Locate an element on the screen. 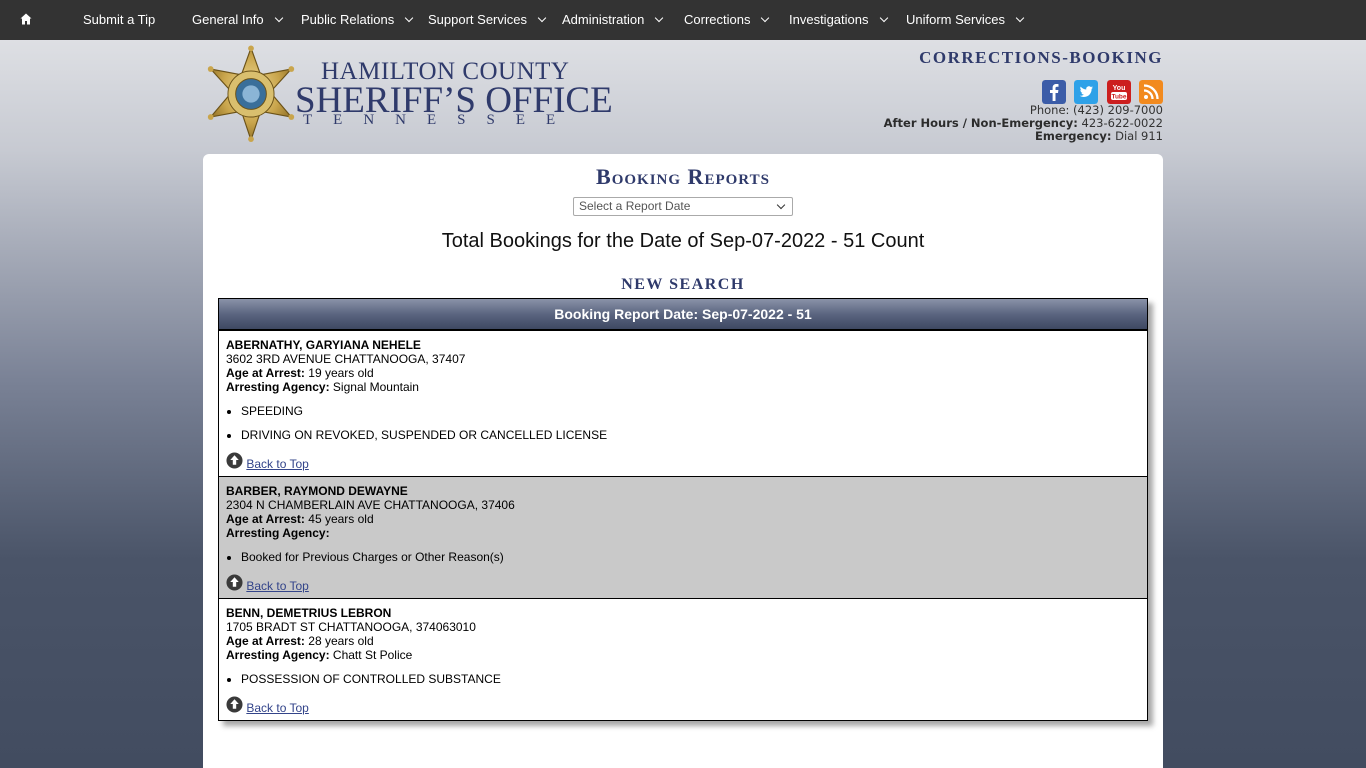 The image size is (1366, 768). svg-text: Tube is located at coordinates (1118, 97).